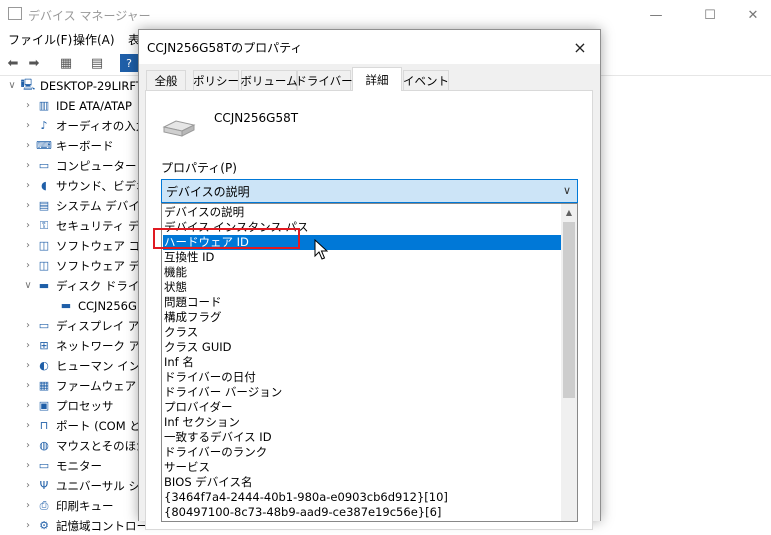 This screenshot has width=771, height=535. I want to click on property-option: クラス, so click(181, 332).